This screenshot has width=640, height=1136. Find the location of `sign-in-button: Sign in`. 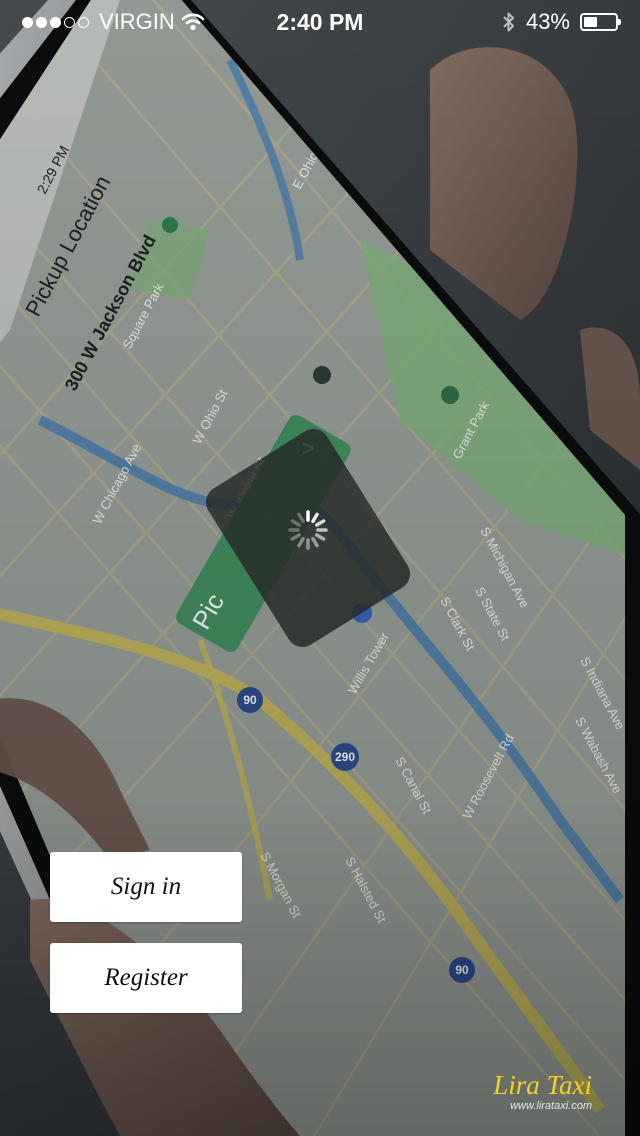

sign-in-button: Sign in is located at coordinates (146, 887).